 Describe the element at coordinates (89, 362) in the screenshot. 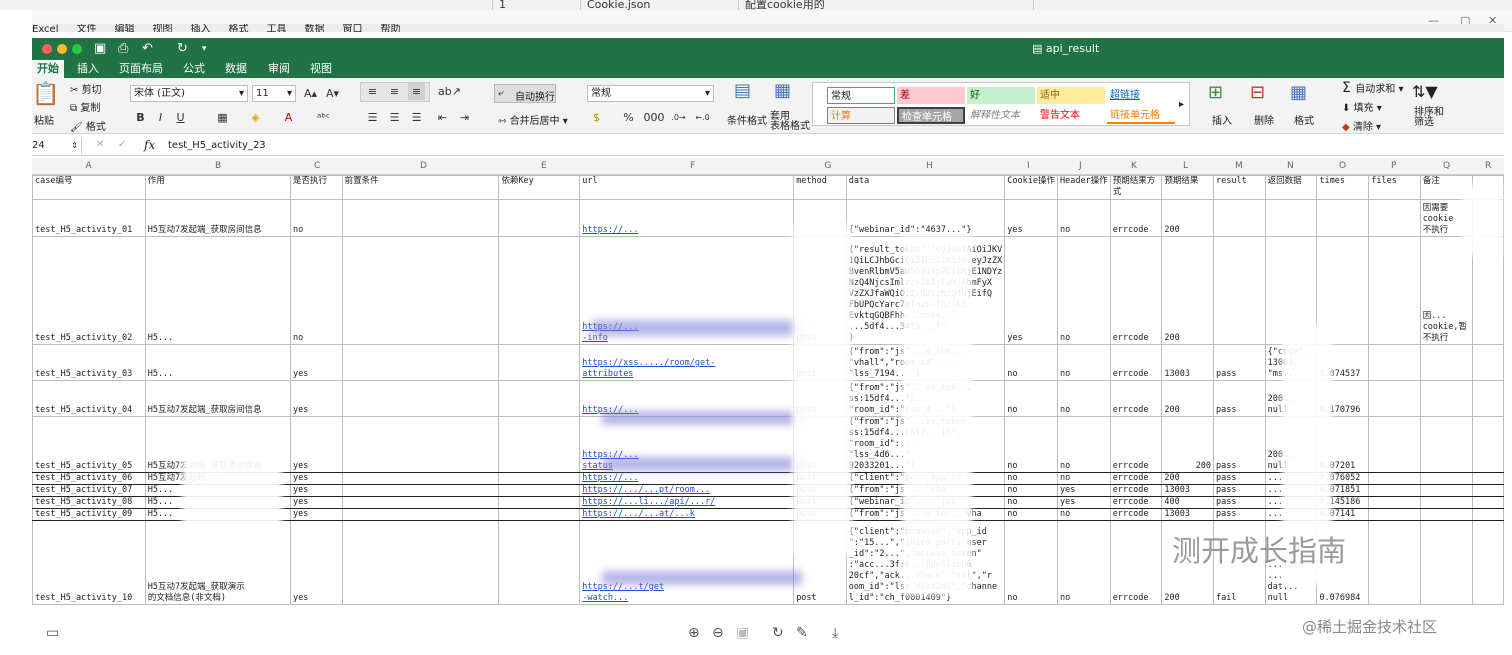

I see `table-cell: test_H5_activity_03` at that location.